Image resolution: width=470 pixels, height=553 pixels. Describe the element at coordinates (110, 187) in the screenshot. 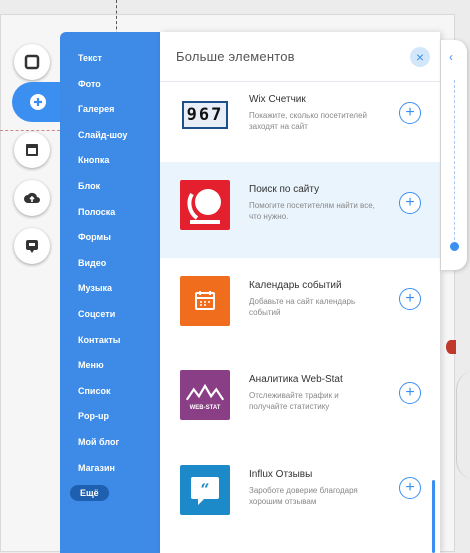

I see `category-block: Блок` at that location.